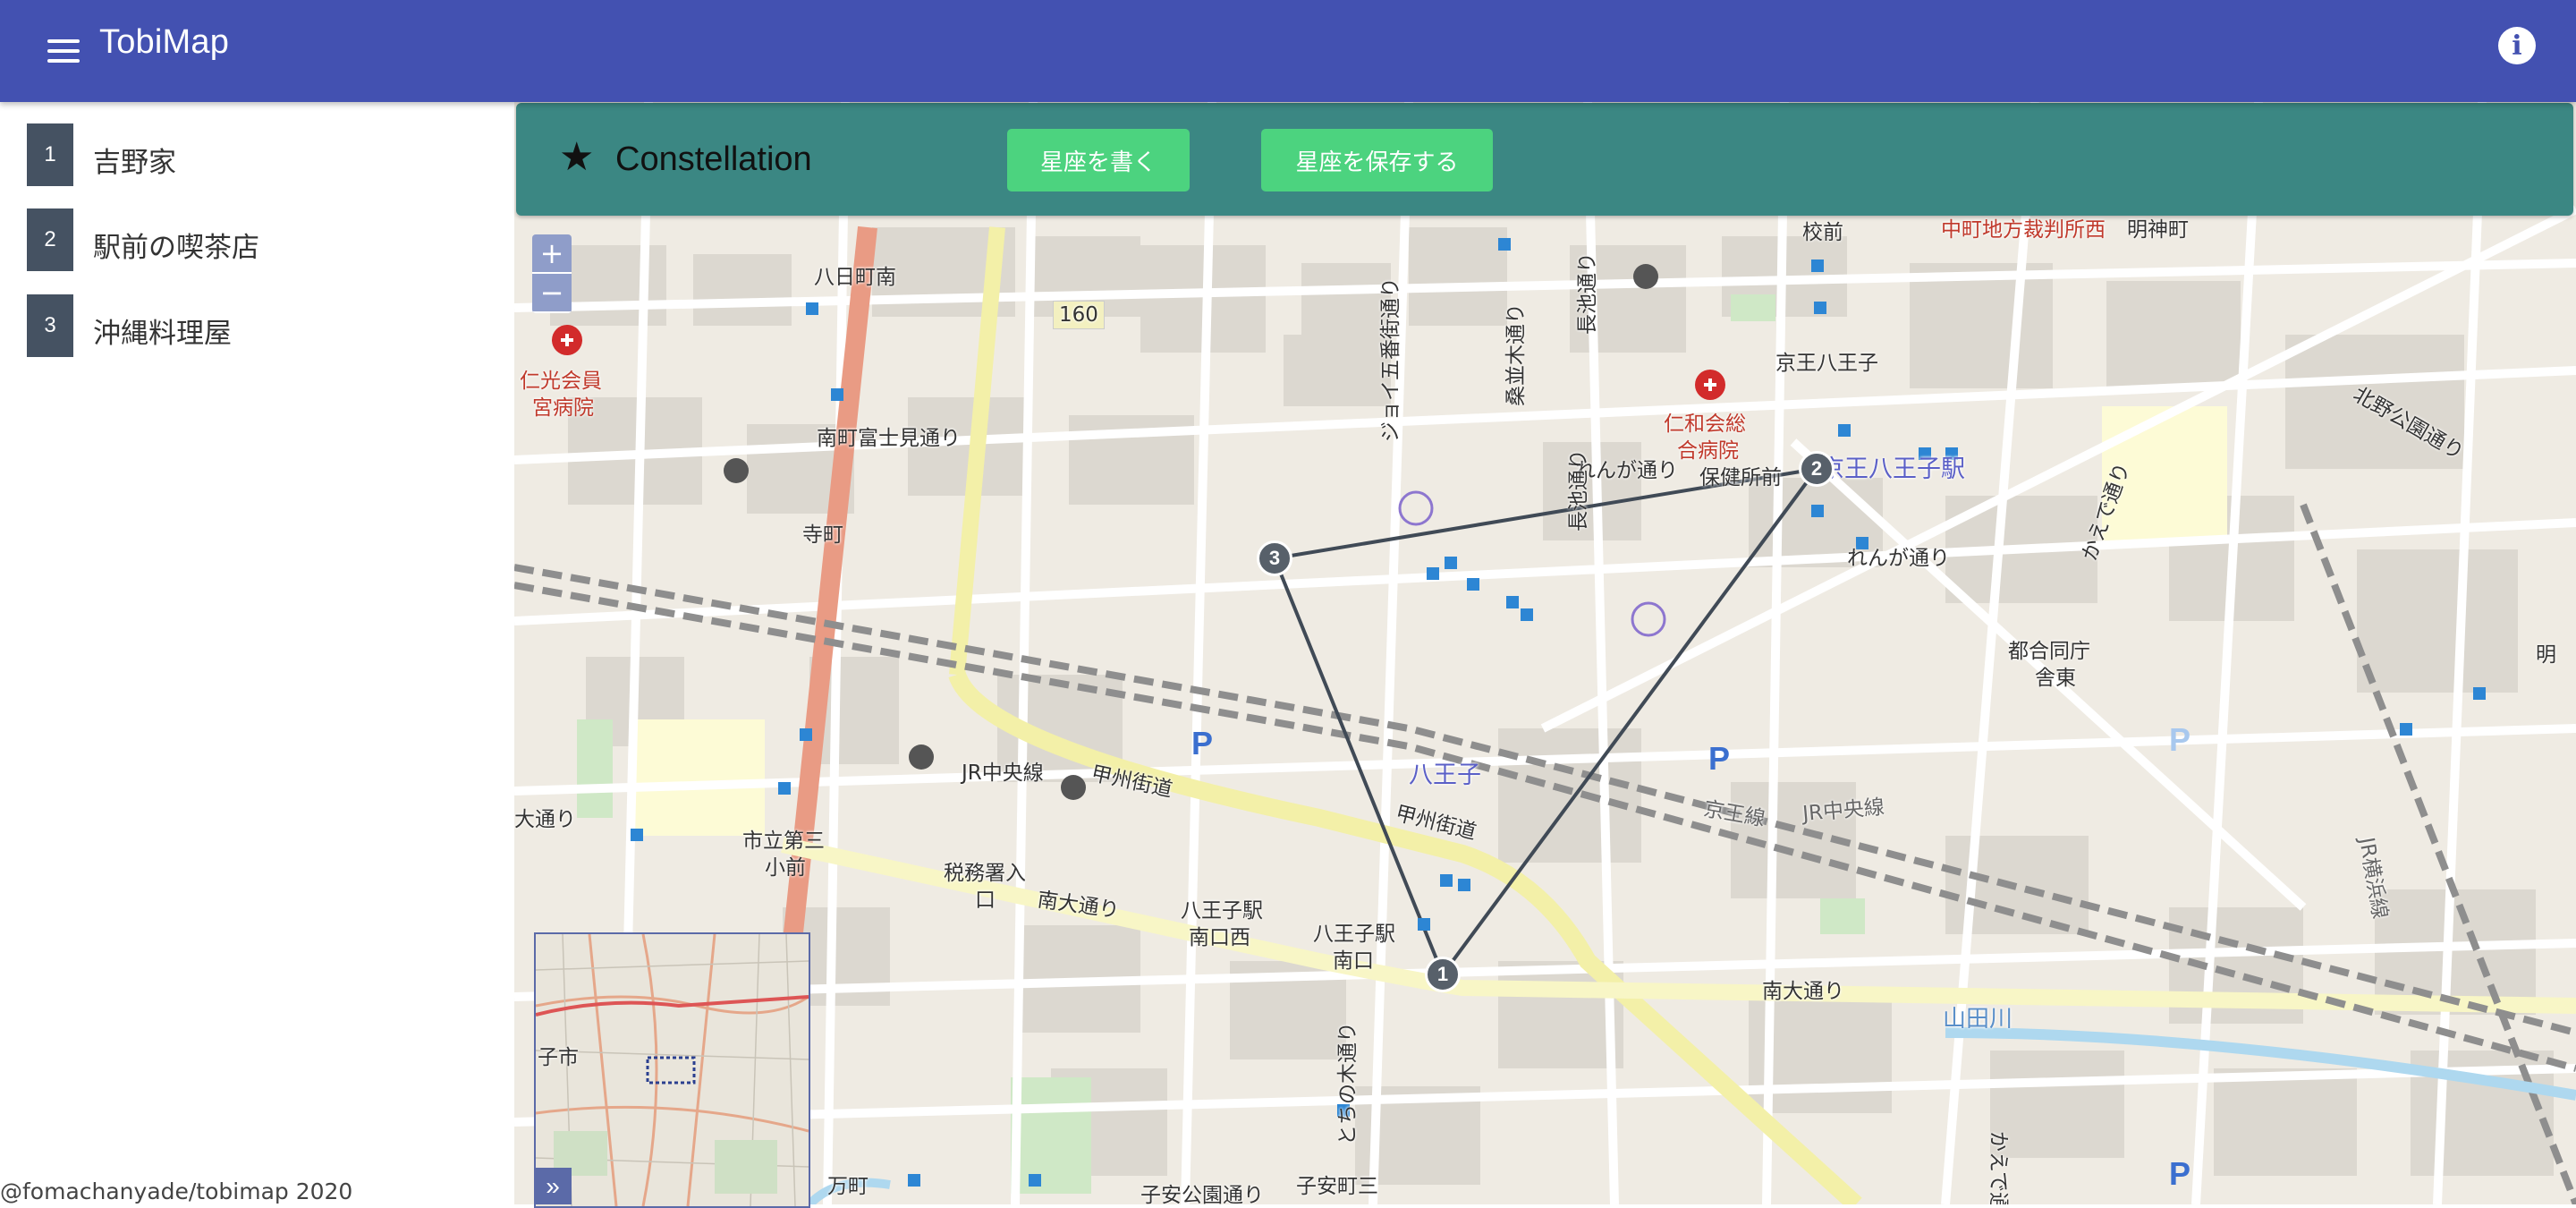 The width and height of the screenshot is (2576, 1208). Describe the element at coordinates (176, 1191) in the screenshot. I see `footer-credit: @fomachanyade/tobimap 2020` at that location.